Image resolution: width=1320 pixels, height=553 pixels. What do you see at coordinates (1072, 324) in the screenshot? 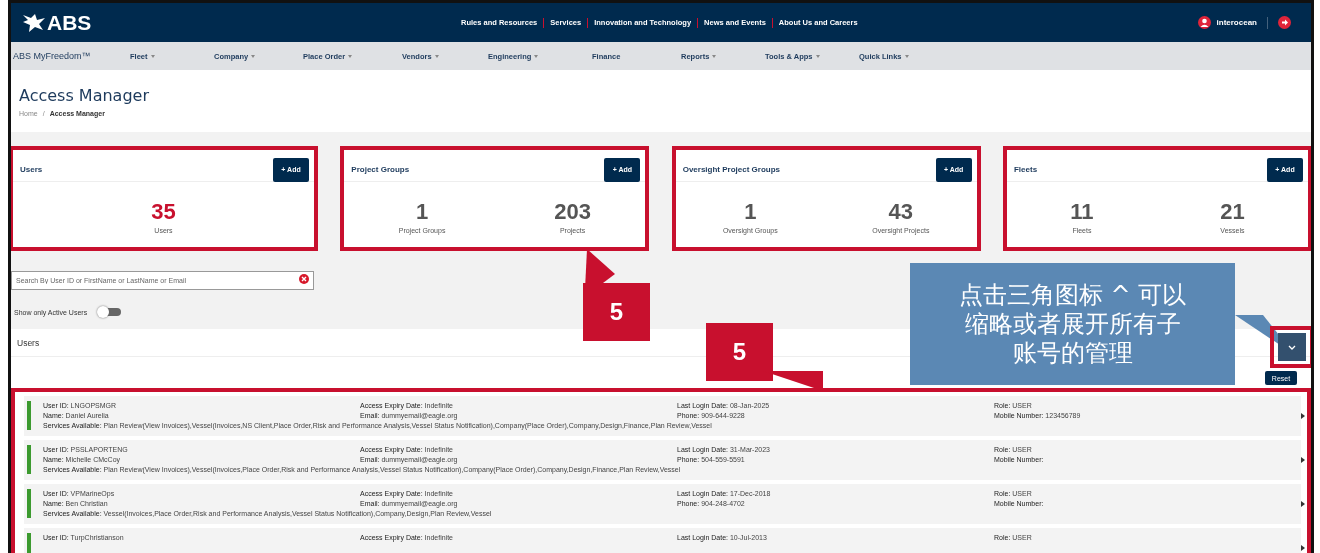
I see `annotation-callout: 点击三角图标 ^ 可以缩略或者展开所有子账号的管理` at bounding box center [1072, 324].